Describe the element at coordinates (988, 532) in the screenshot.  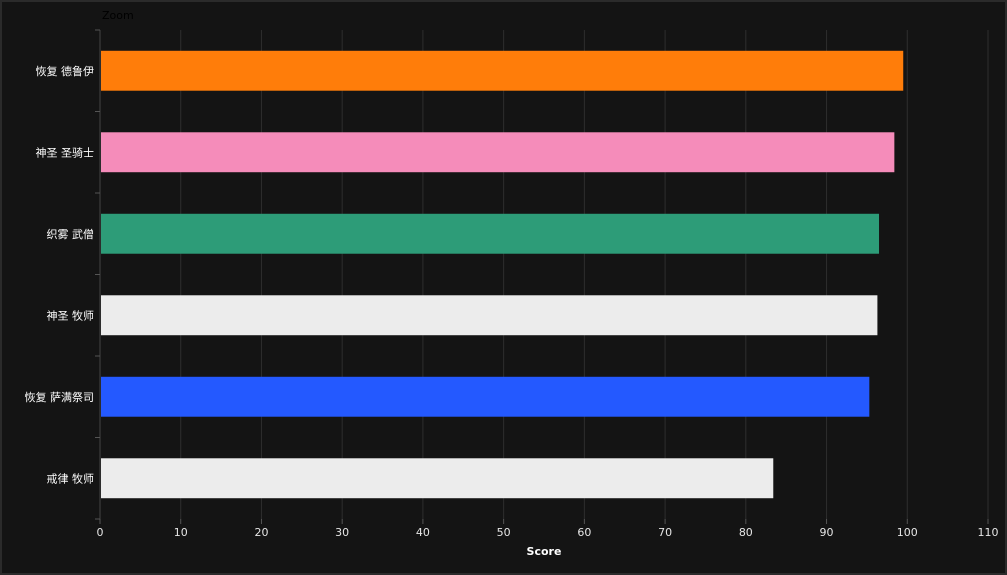
I see `x-tick-label: 110` at that location.